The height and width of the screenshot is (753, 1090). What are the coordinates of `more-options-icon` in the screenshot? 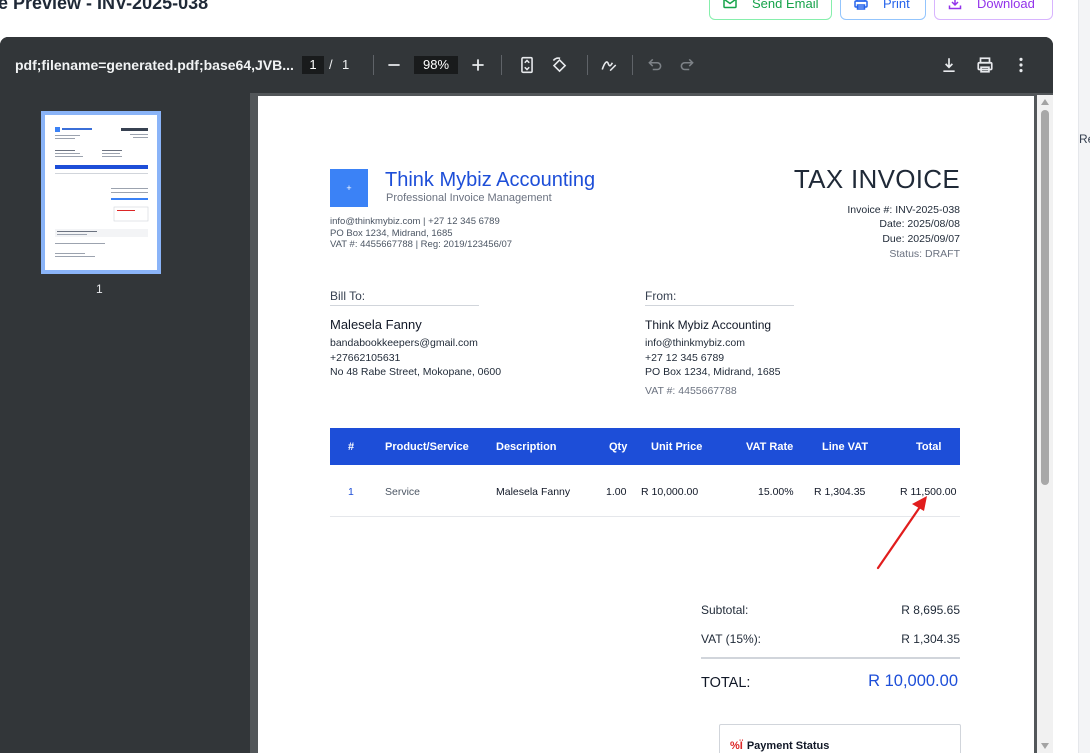 It's located at (1021, 65).